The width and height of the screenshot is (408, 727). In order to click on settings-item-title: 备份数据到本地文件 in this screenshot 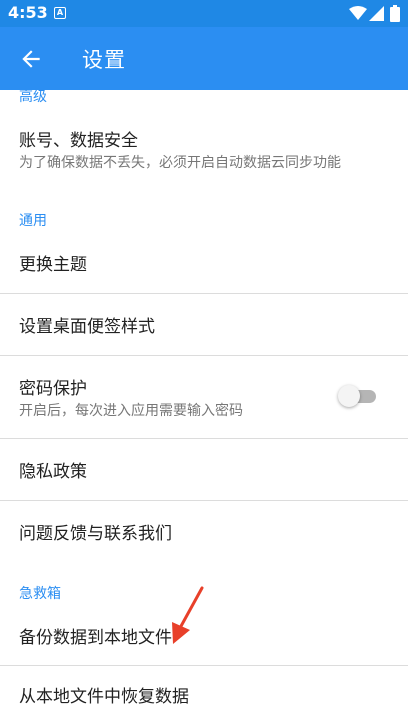, I will do `click(95, 638)`.